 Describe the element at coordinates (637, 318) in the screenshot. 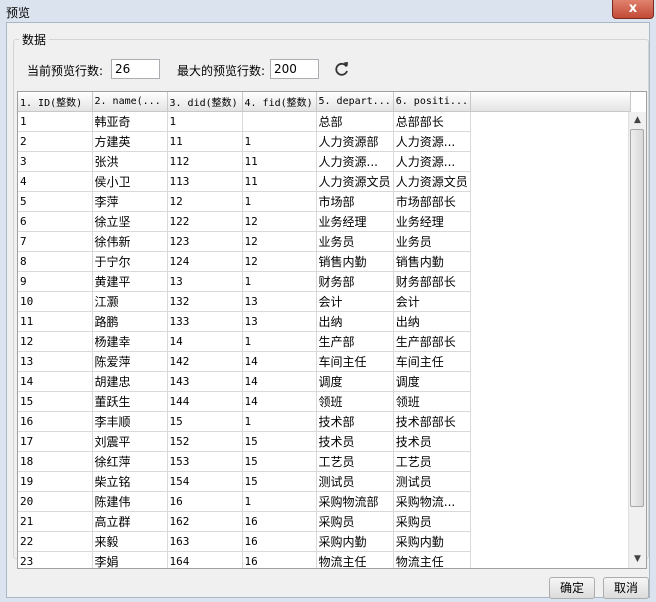

I see `scroll-thumb` at that location.